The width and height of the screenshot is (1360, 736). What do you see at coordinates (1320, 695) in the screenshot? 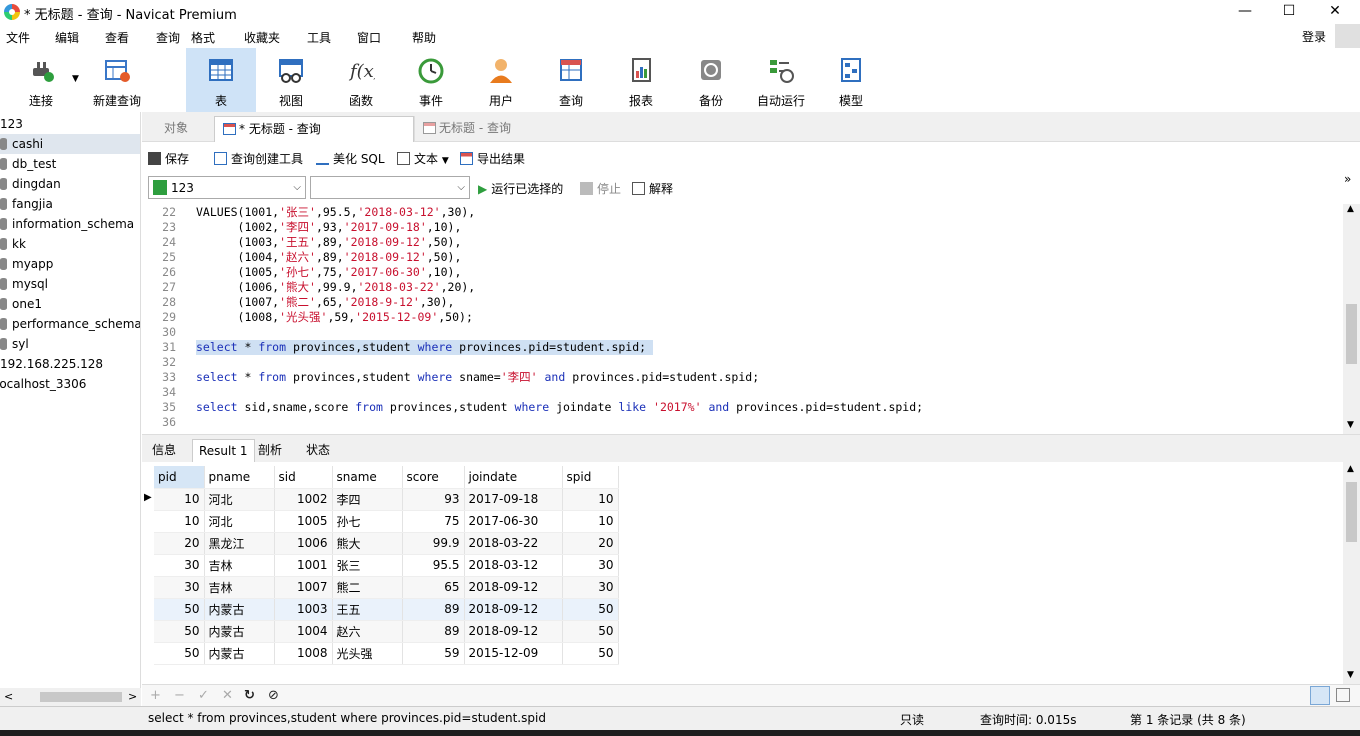
I see `grid-view-icon` at bounding box center [1320, 695].